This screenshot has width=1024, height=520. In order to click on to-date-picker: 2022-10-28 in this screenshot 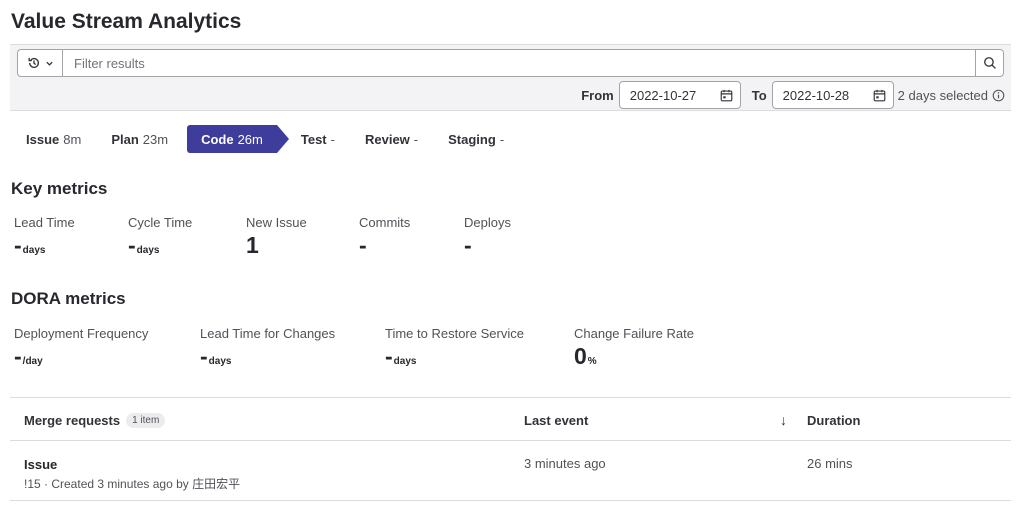, I will do `click(832, 95)`.